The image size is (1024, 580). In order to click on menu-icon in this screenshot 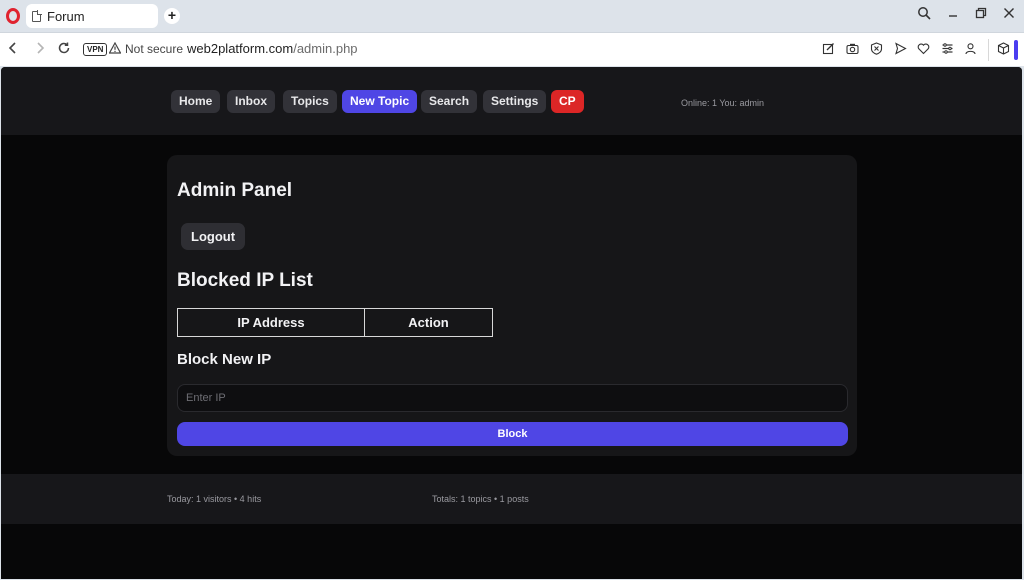, I will do `click(947, 49)`.